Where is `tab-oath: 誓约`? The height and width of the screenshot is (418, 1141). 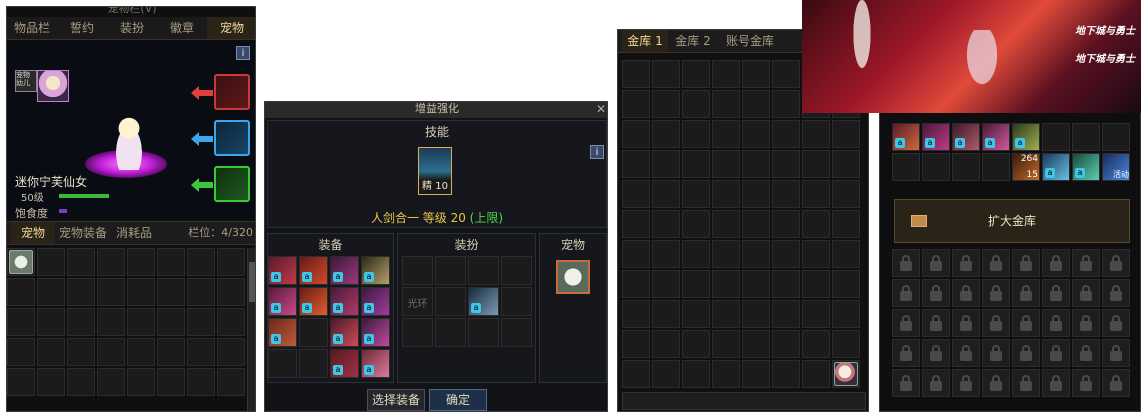
tab-oath: 誓约 is located at coordinates (82, 28).